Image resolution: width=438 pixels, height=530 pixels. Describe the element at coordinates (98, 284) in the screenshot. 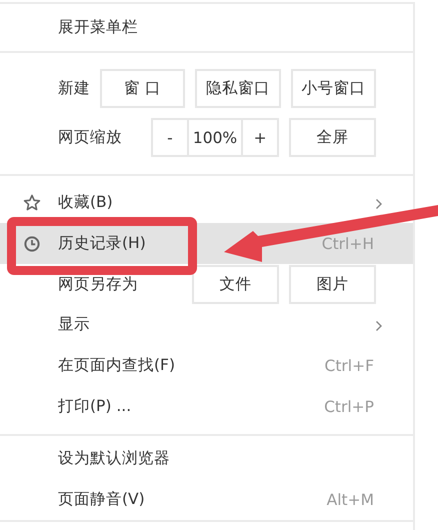

I see `menu-label: 网页另存为` at that location.